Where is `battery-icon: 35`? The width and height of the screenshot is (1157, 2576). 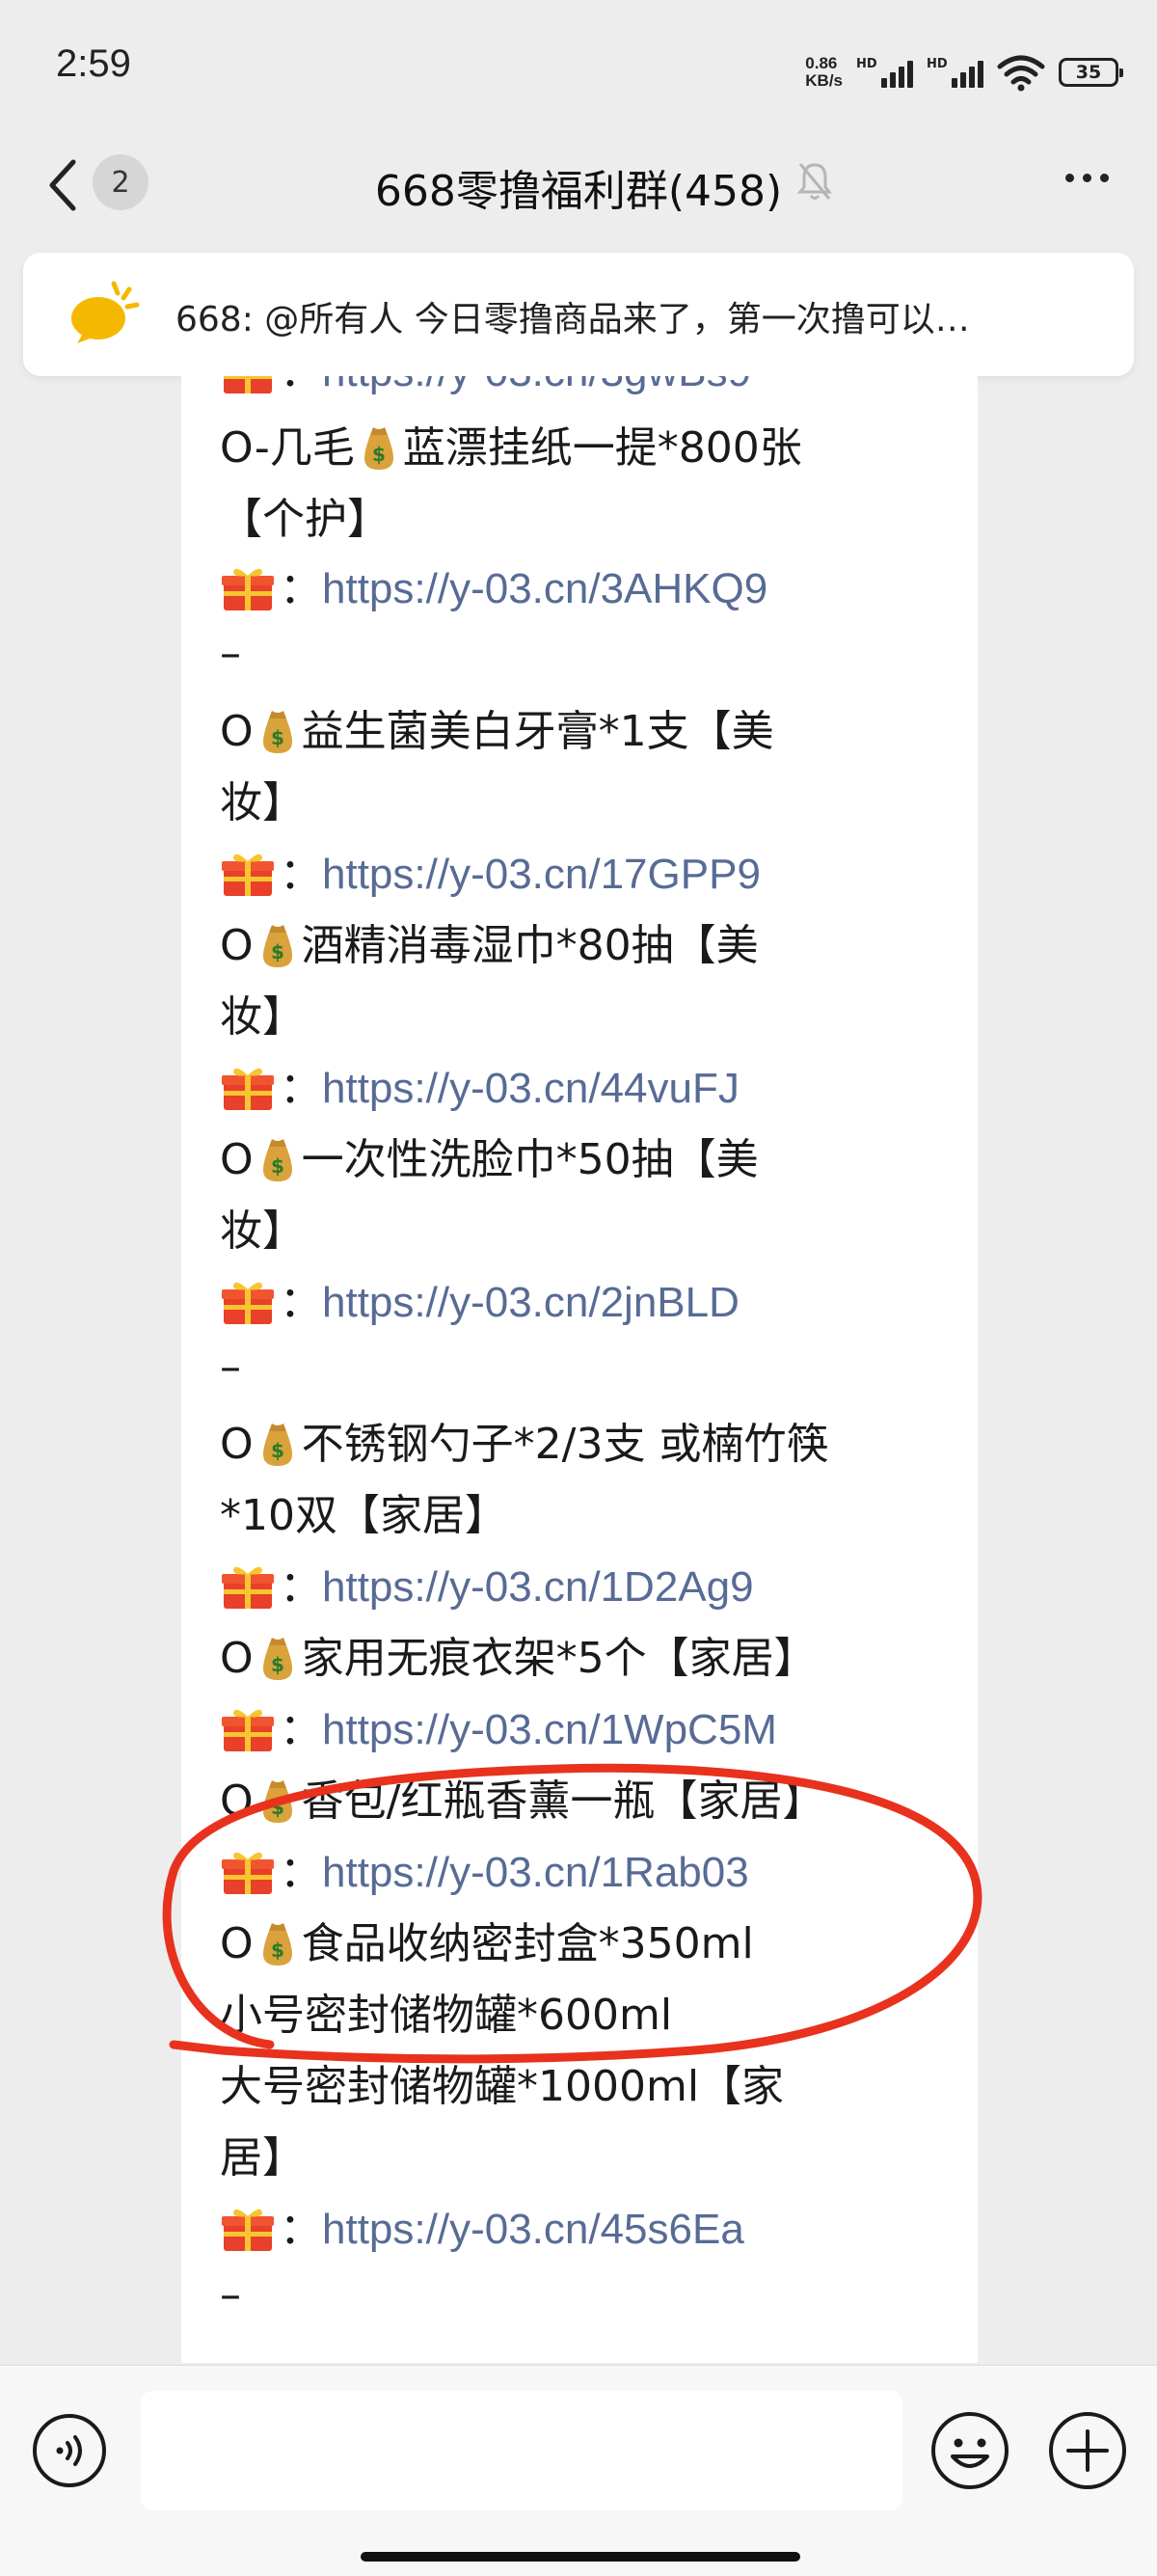
battery-icon: 35 is located at coordinates (1091, 72).